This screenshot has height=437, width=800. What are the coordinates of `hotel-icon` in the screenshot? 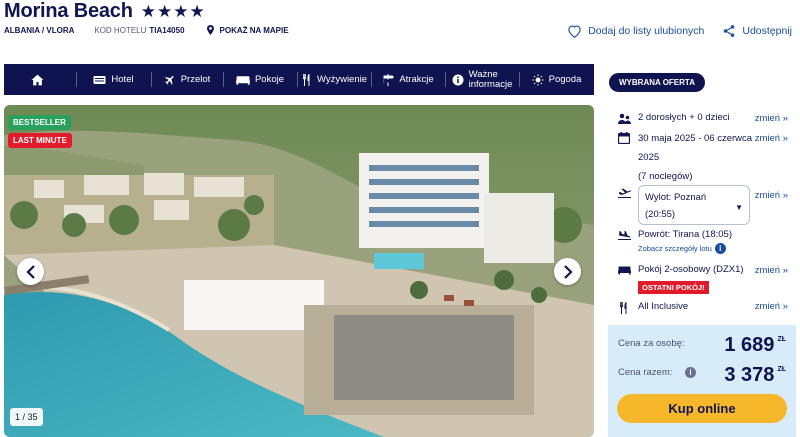 It's located at (99, 79).